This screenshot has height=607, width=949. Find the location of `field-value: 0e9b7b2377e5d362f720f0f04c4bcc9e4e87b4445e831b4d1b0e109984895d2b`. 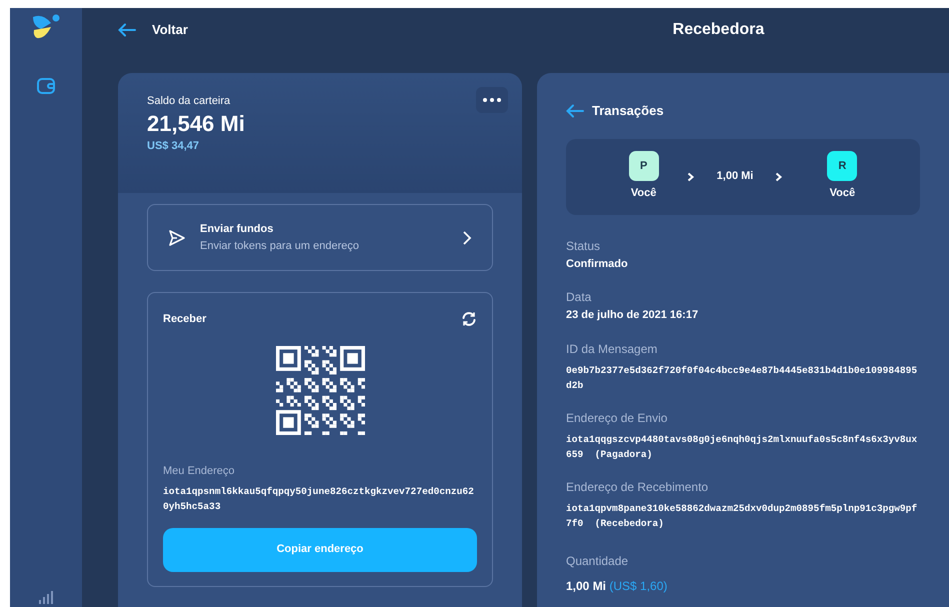

field-value: 0e9b7b2377e5d362f720f0f04c4bcc9e4e87b4445e831b4d1b0e109984895d2b is located at coordinates (742, 378).